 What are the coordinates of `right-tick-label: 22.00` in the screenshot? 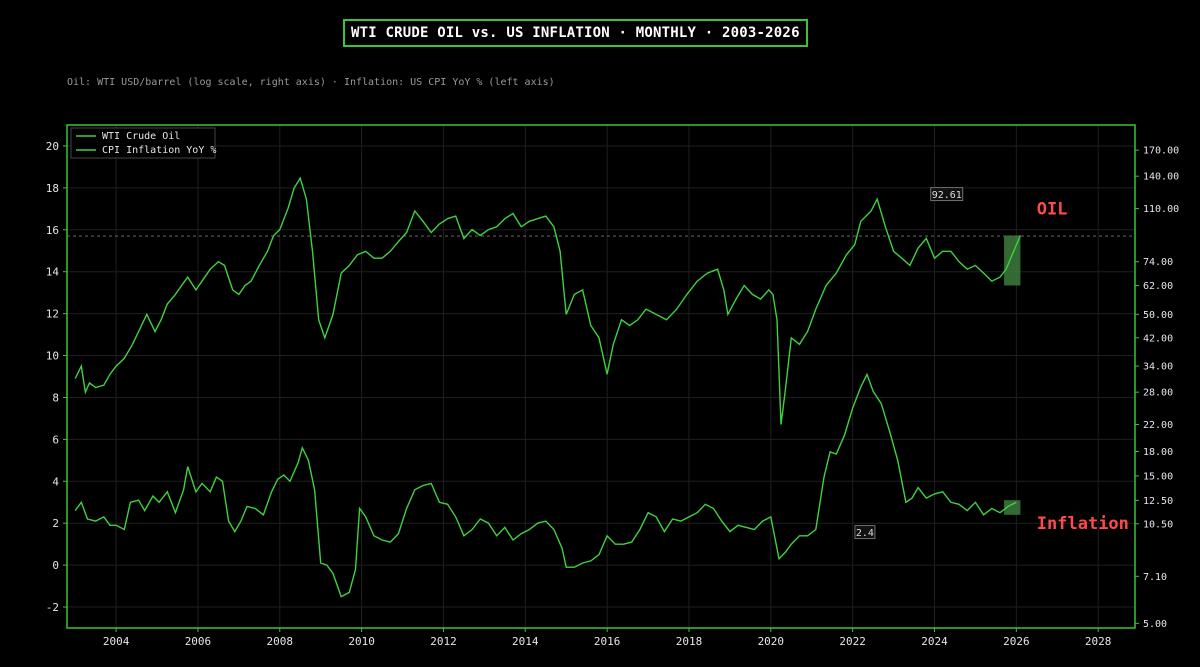 It's located at (1158, 425).